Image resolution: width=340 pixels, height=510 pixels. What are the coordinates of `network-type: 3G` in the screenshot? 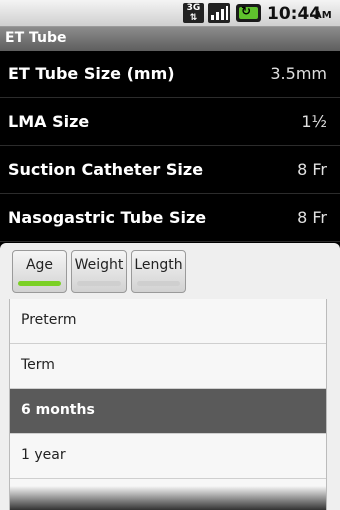 It's located at (193, 8).